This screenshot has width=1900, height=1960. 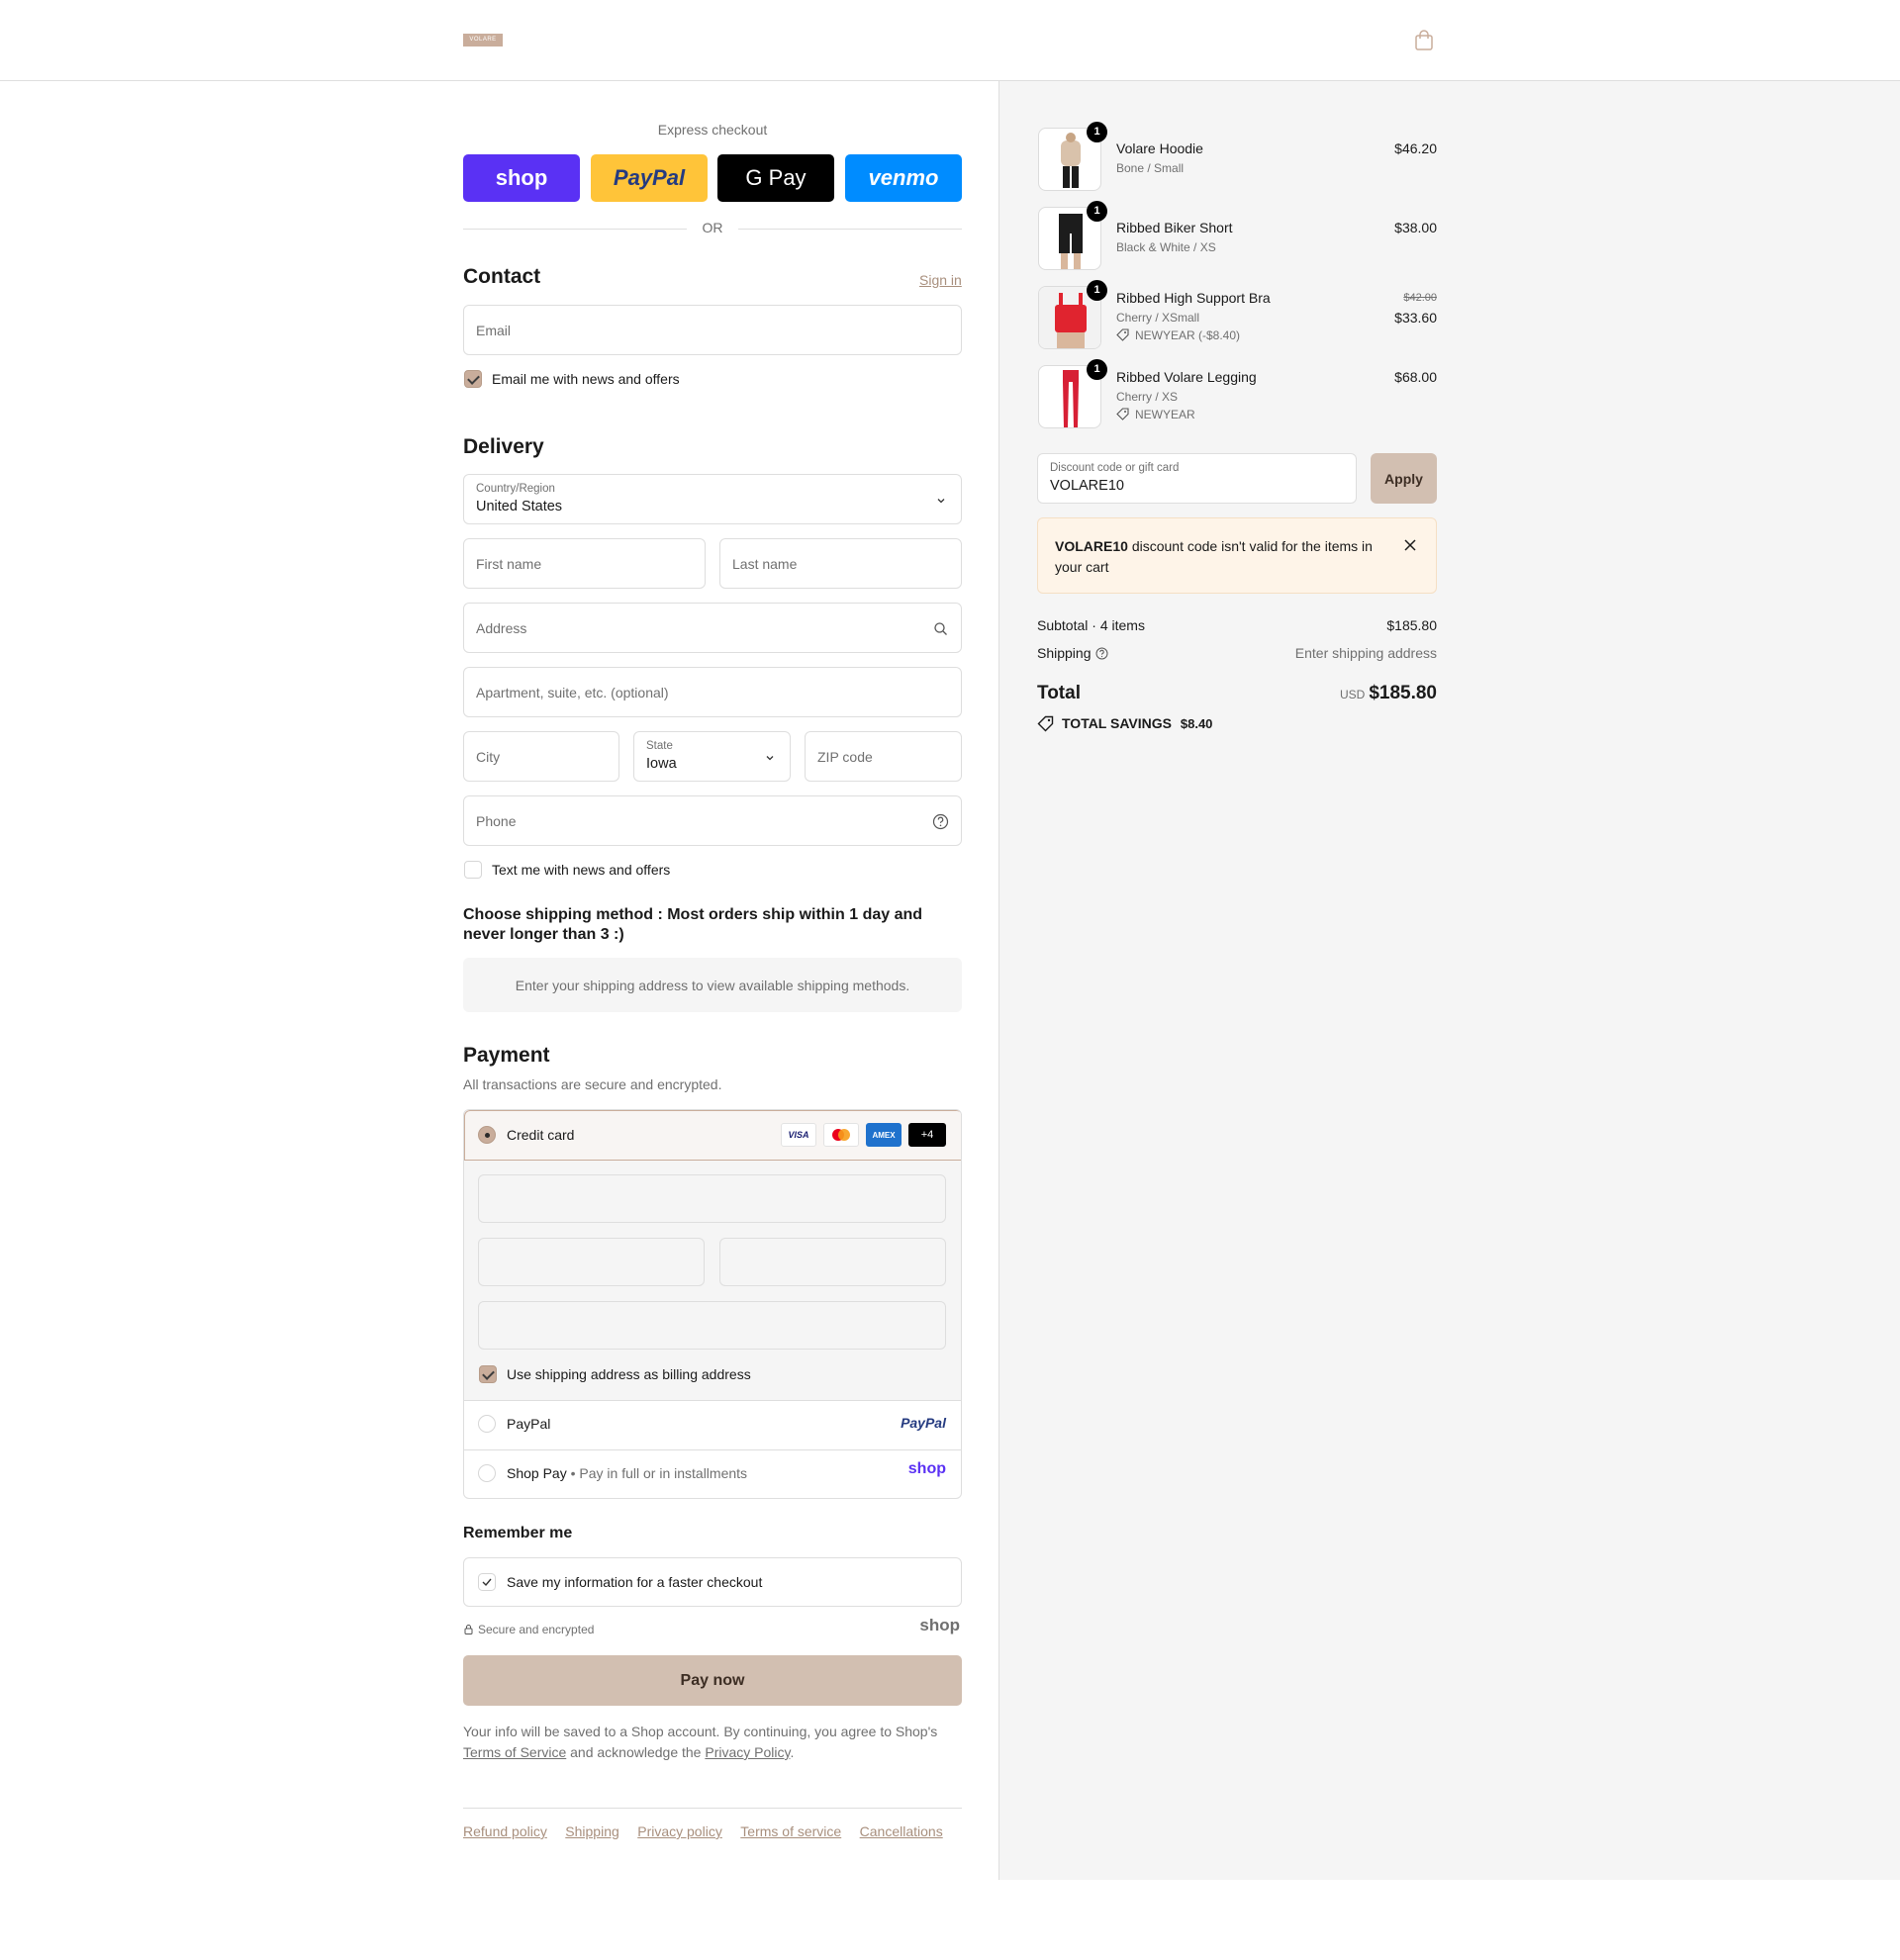 What do you see at coordinates (494, 330) in the screenshot?
I see `email-placeholder: Email` at bounding box center [494, 330].